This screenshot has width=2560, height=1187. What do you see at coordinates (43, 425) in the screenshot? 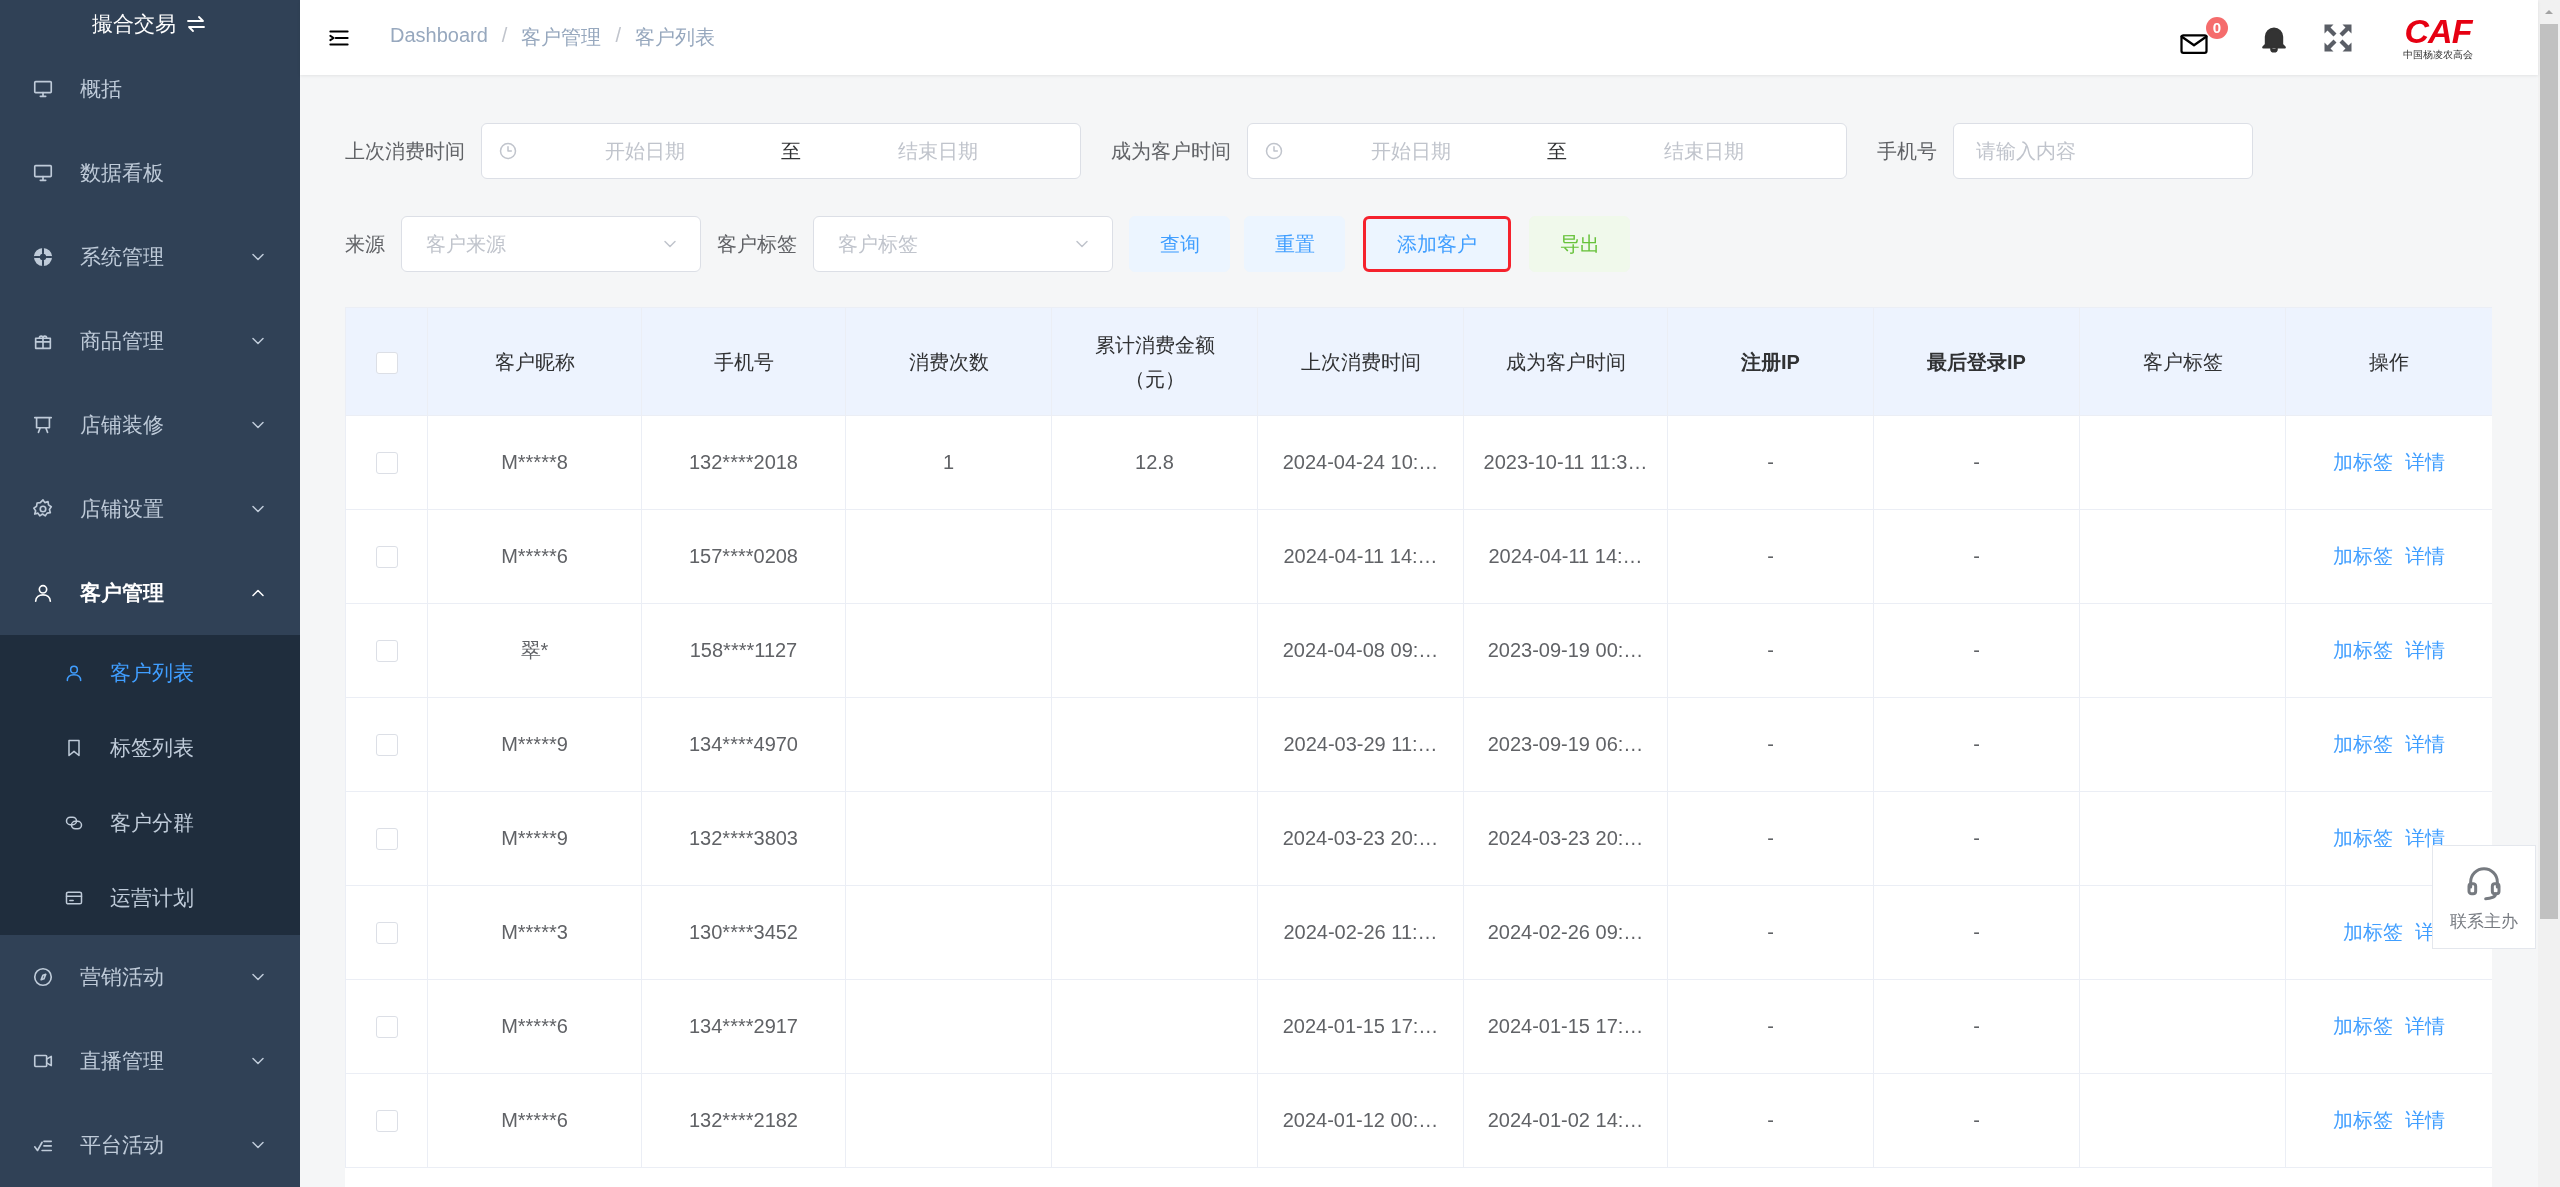
I see `easel-icon` at bounding box center [43, 425].